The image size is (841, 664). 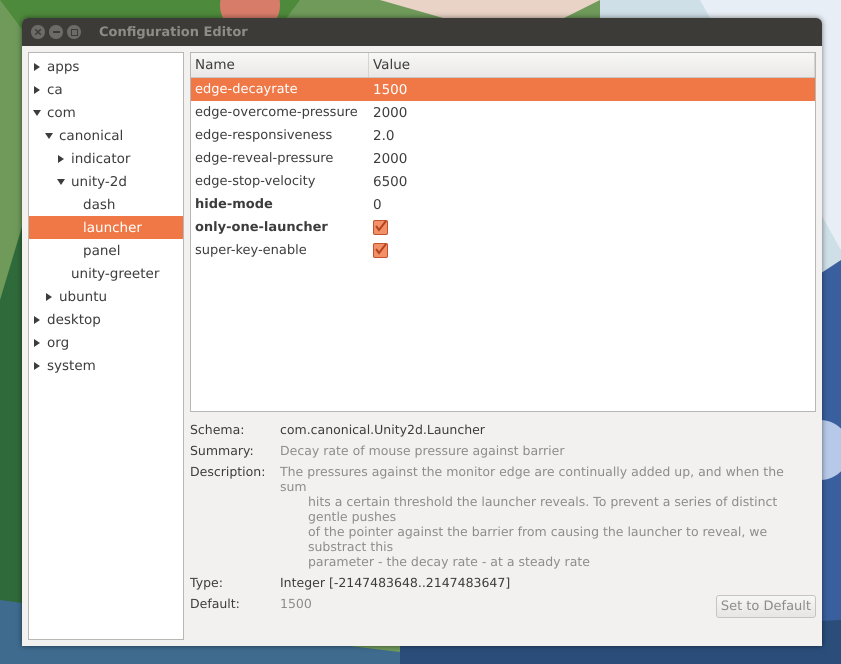 I want to click on table-row: edge-responsiveness 2.0, so click(x=503, y=135).